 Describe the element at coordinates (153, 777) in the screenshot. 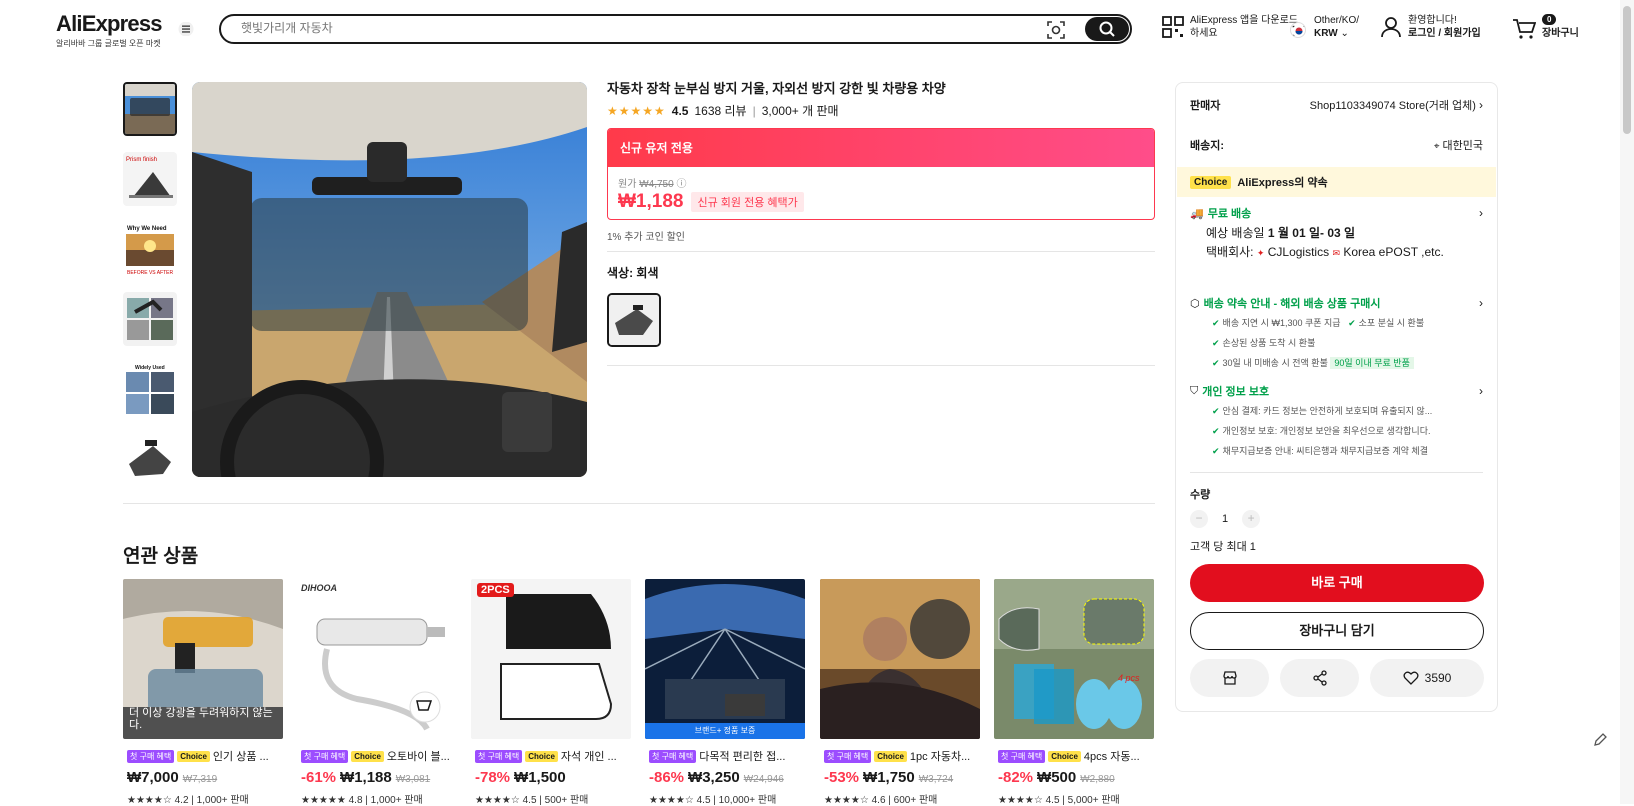

I see `card-price: ₩7,000` at that location.